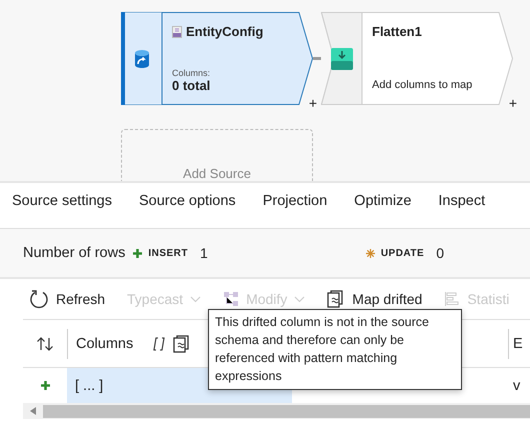  I want to click on table-cell-text: v, so click(516, 386).